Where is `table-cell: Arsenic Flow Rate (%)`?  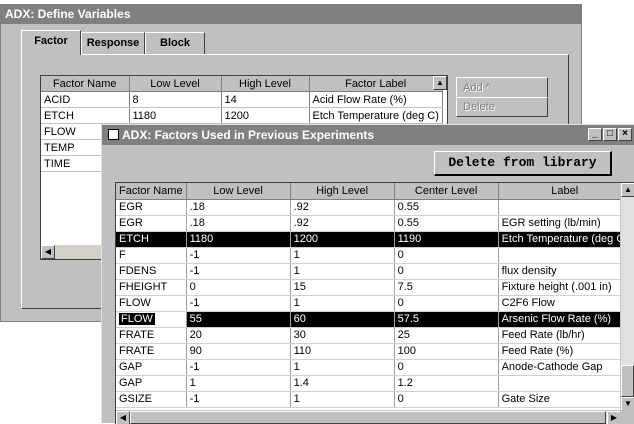 table-cell: Arsenic Flow Rate (%) is located at coordinates (565, 319).